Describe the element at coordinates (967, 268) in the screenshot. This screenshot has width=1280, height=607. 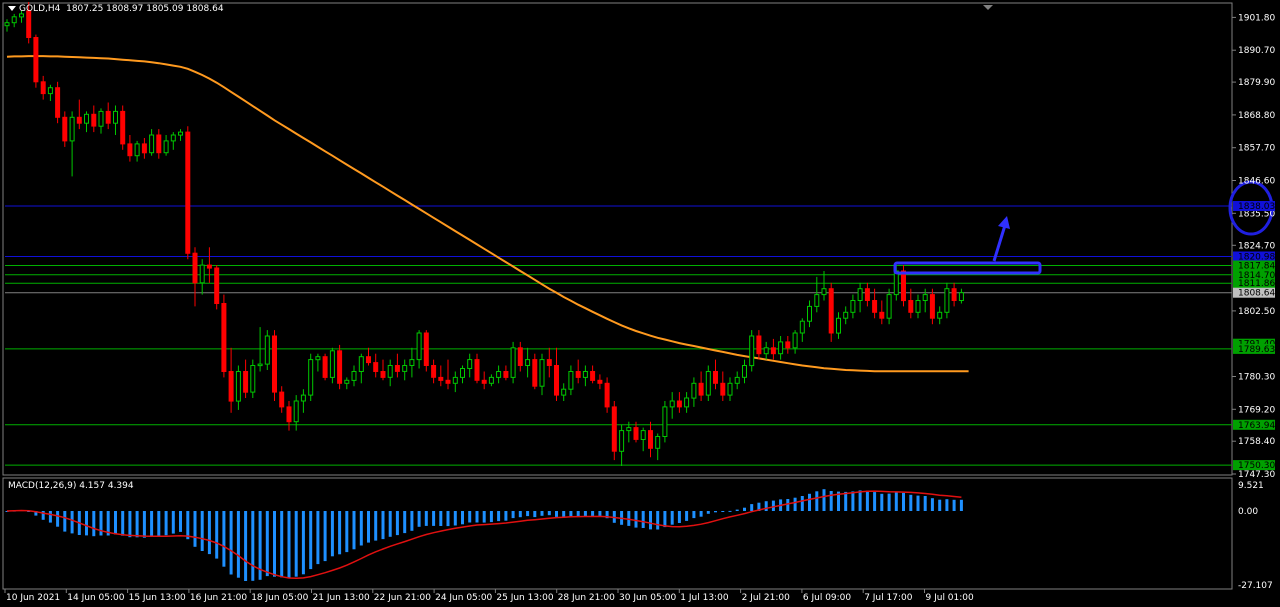
I see `highlight-box` at that location.